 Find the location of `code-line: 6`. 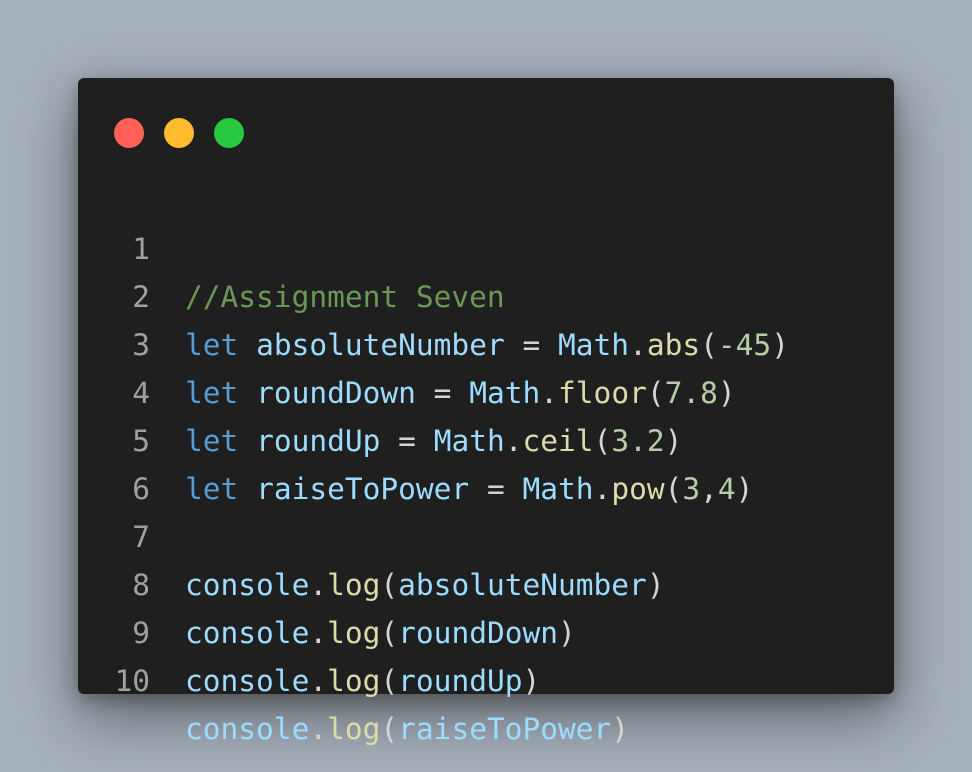

code-line: 6 is located at coordinates (131, 461).